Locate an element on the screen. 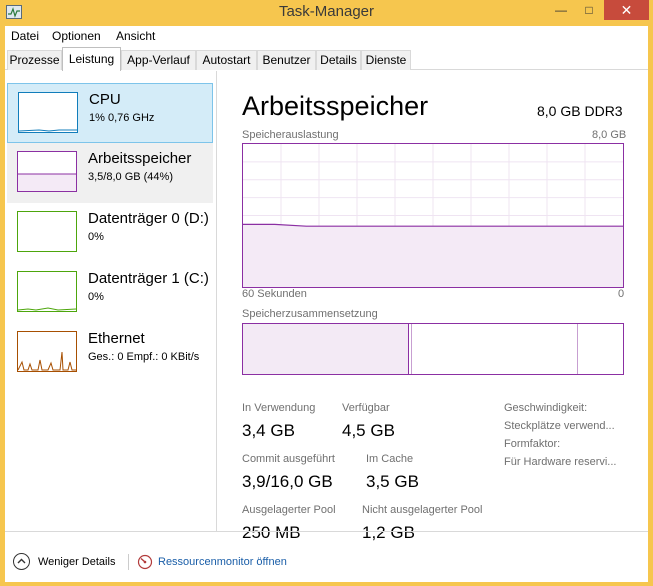 This screenshot has height=586, width=653. memory-usage-graph is located at coordinates (433, 215).